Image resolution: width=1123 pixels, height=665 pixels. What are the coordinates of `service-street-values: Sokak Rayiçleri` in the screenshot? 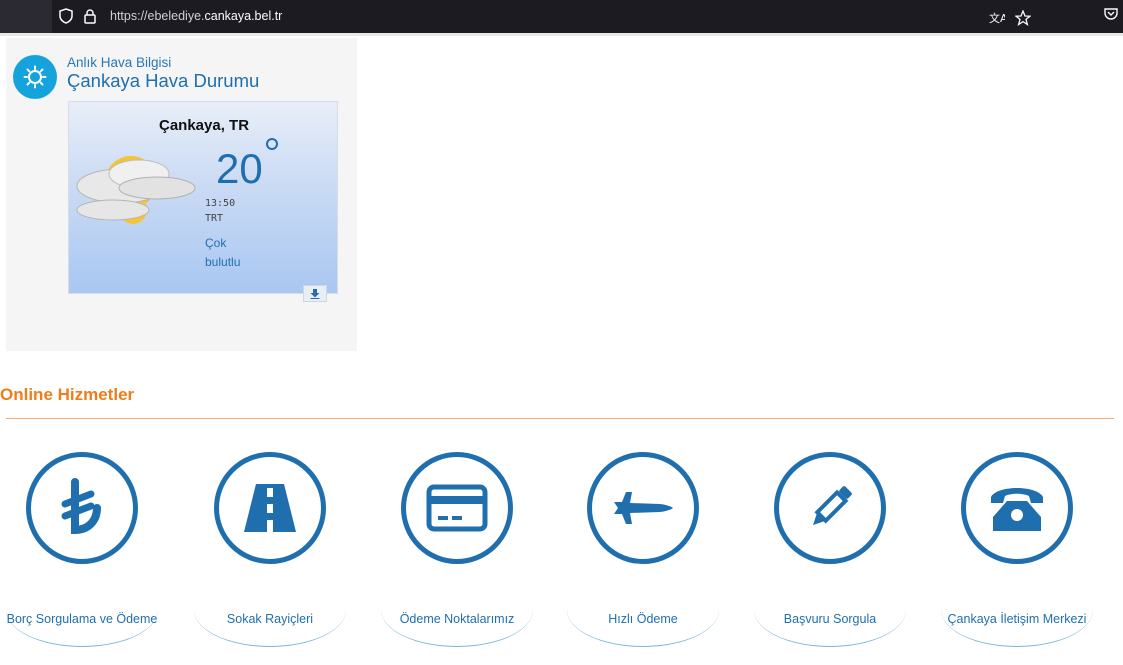 It's located at (274, 552).